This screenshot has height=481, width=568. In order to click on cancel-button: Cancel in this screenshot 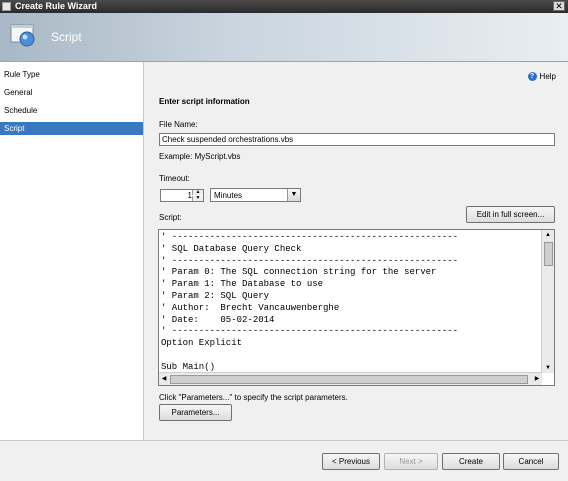, I will do `click(531, 461)`.